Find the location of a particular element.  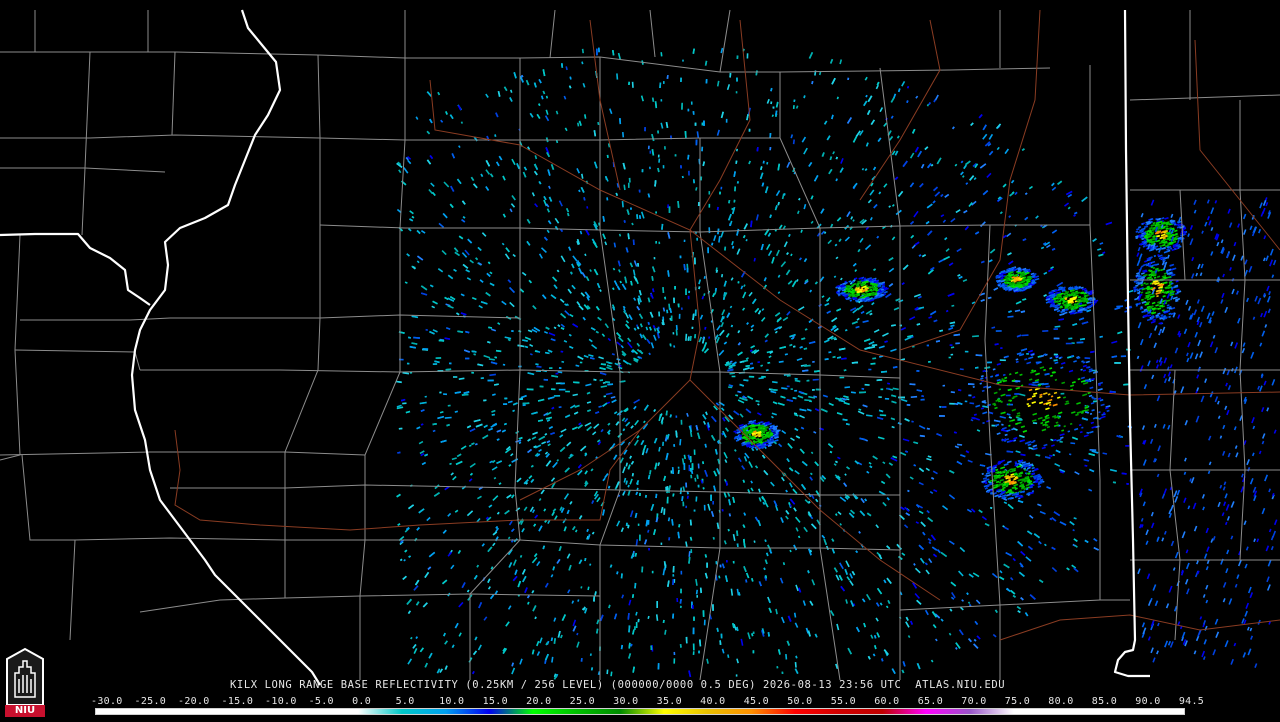

scale-label: -30.0 is located at coordinates (107, 702).